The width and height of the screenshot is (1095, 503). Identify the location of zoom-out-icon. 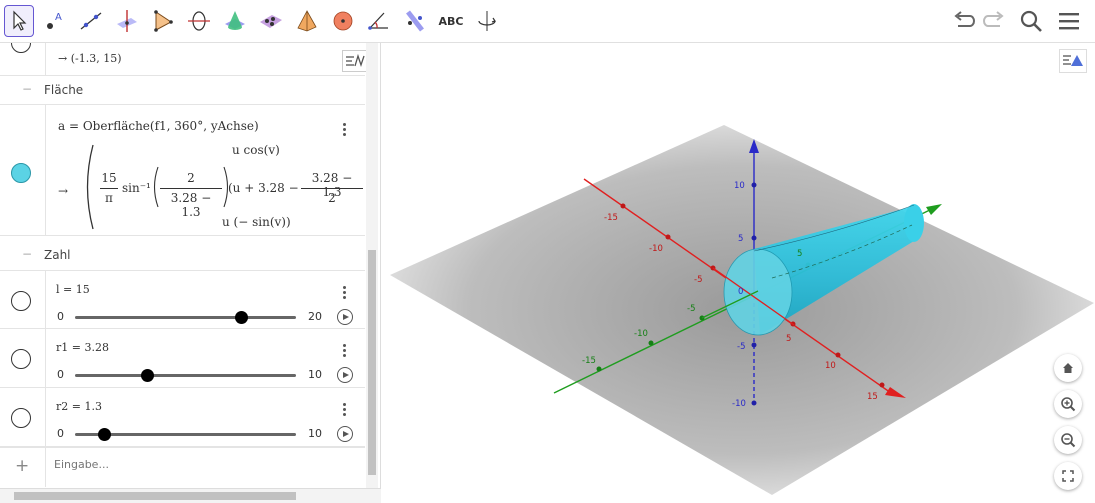
(1068, 440).